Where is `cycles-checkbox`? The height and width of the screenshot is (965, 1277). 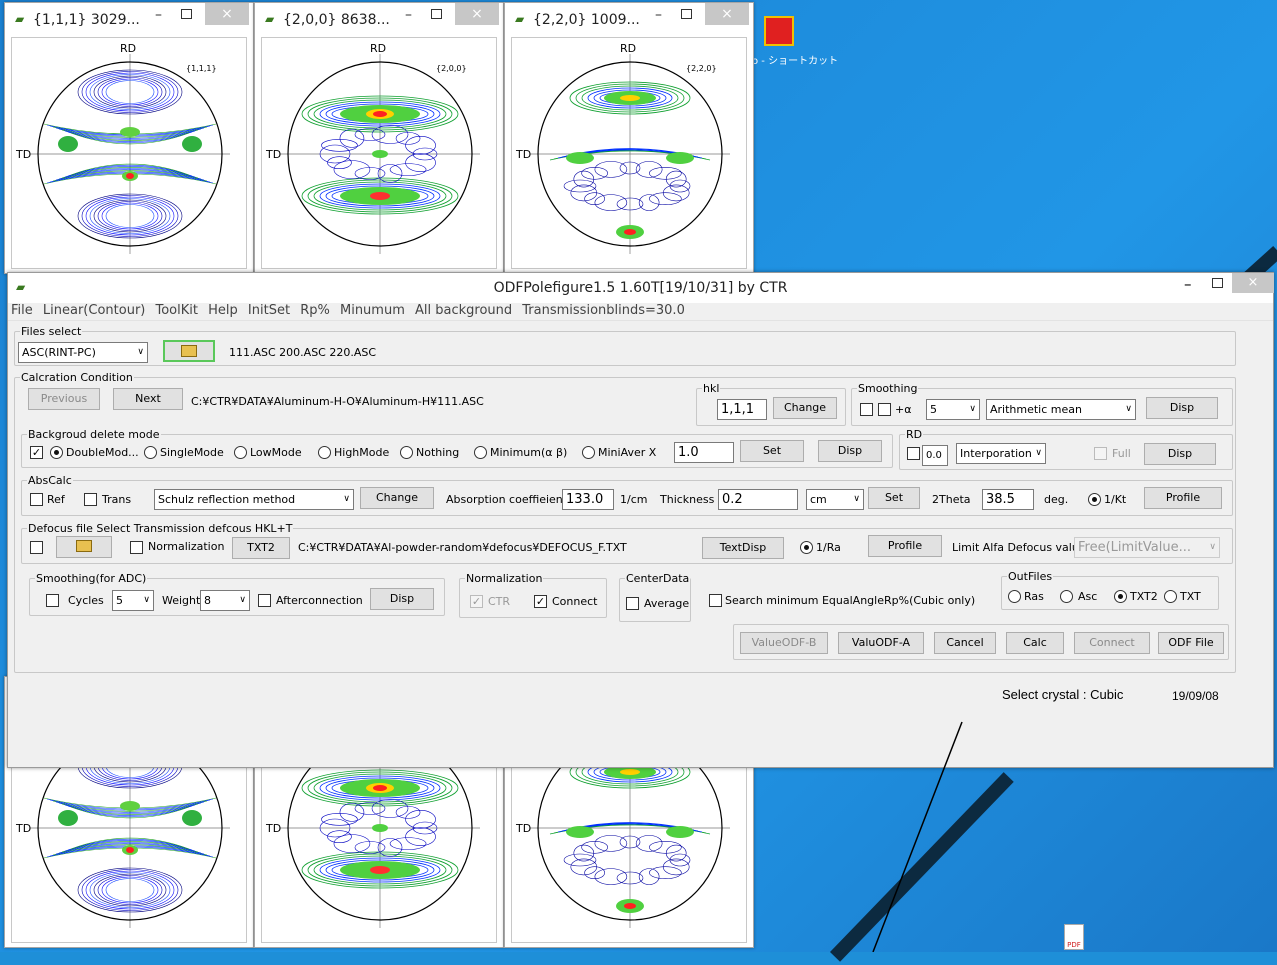 cycles-checkbox is located at coordinates (52, 600).